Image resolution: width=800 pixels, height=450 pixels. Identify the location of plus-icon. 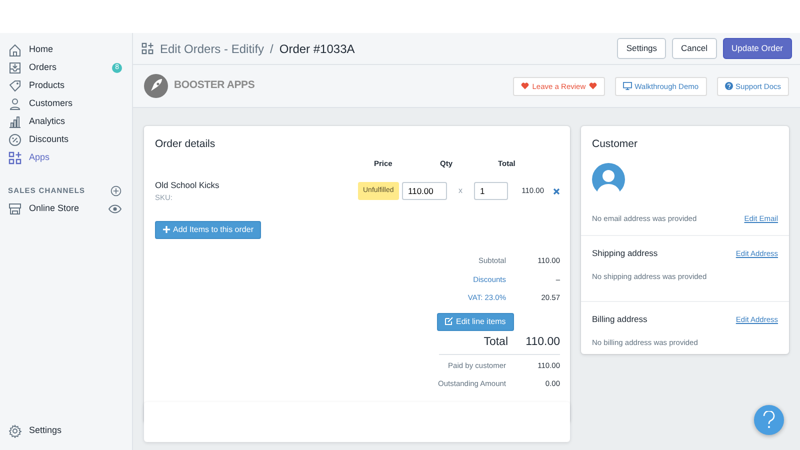
(166, 230).